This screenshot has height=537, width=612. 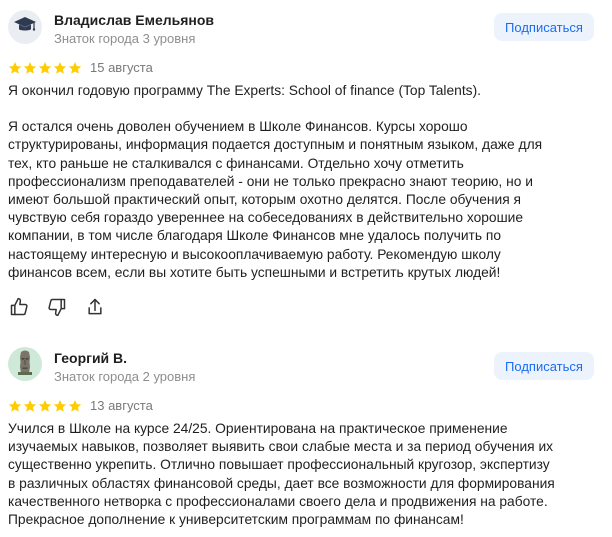 What do you see at coordinates (134, 20) in the screenshot?
I see `author-name: Владислав Емельянов` at bounding box center [134, 20].